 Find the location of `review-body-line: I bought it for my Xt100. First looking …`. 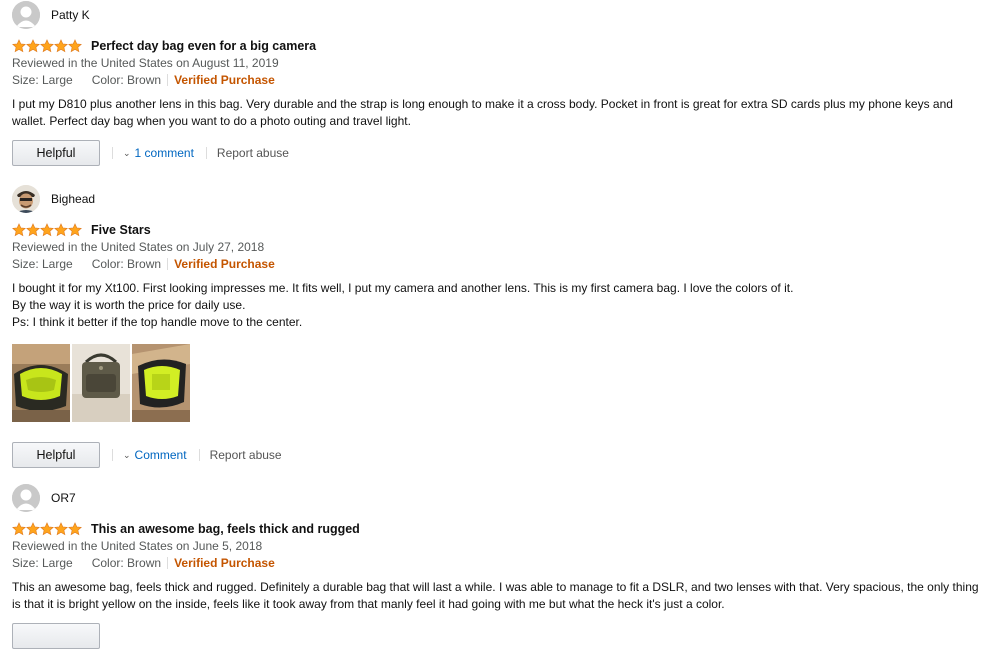

review-body-line: I bought it for my Xt100. First looking … is located at coordinates (403, 288).